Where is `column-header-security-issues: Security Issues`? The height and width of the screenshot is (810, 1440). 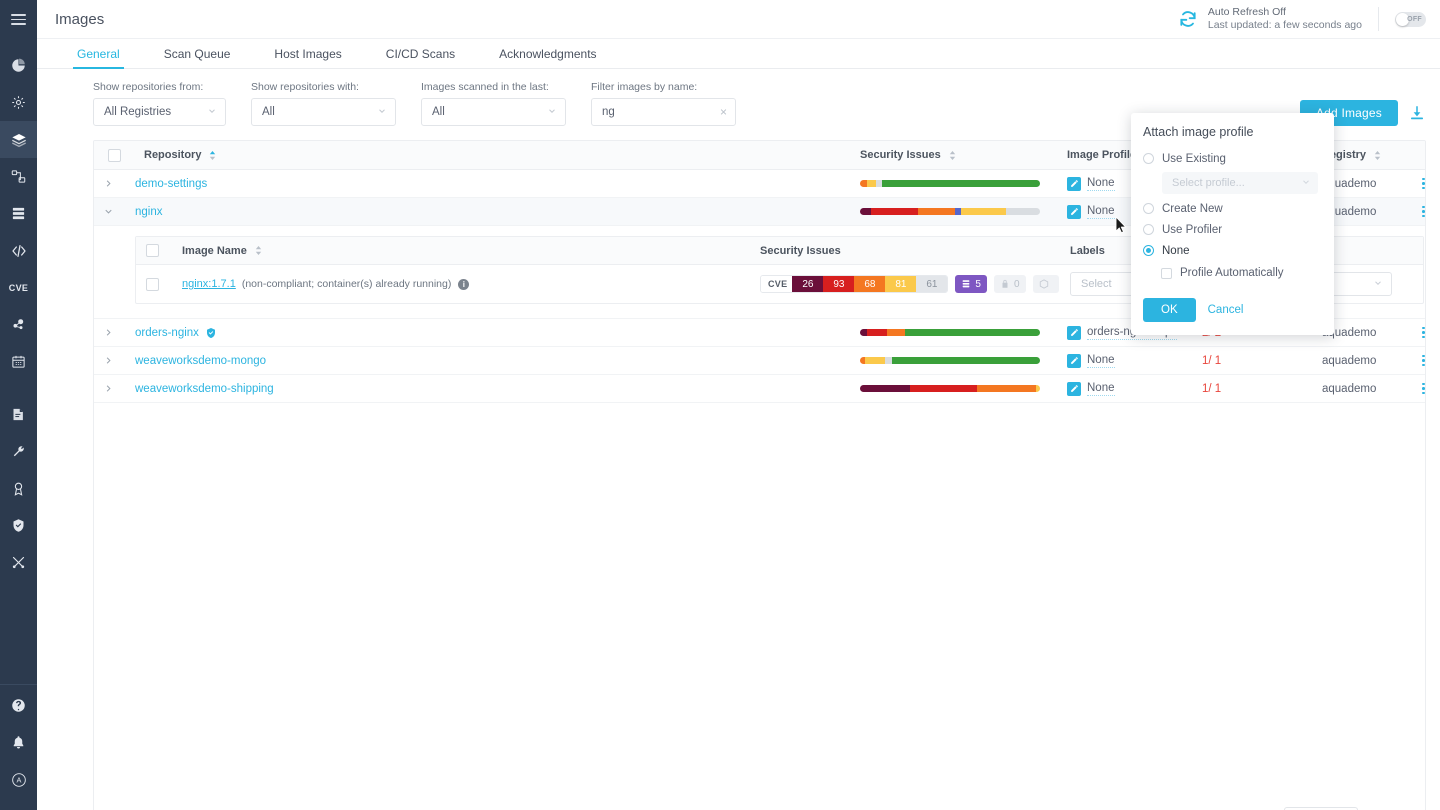
column-header-security-issues: Security Issues is located at coordinates (963, 155).